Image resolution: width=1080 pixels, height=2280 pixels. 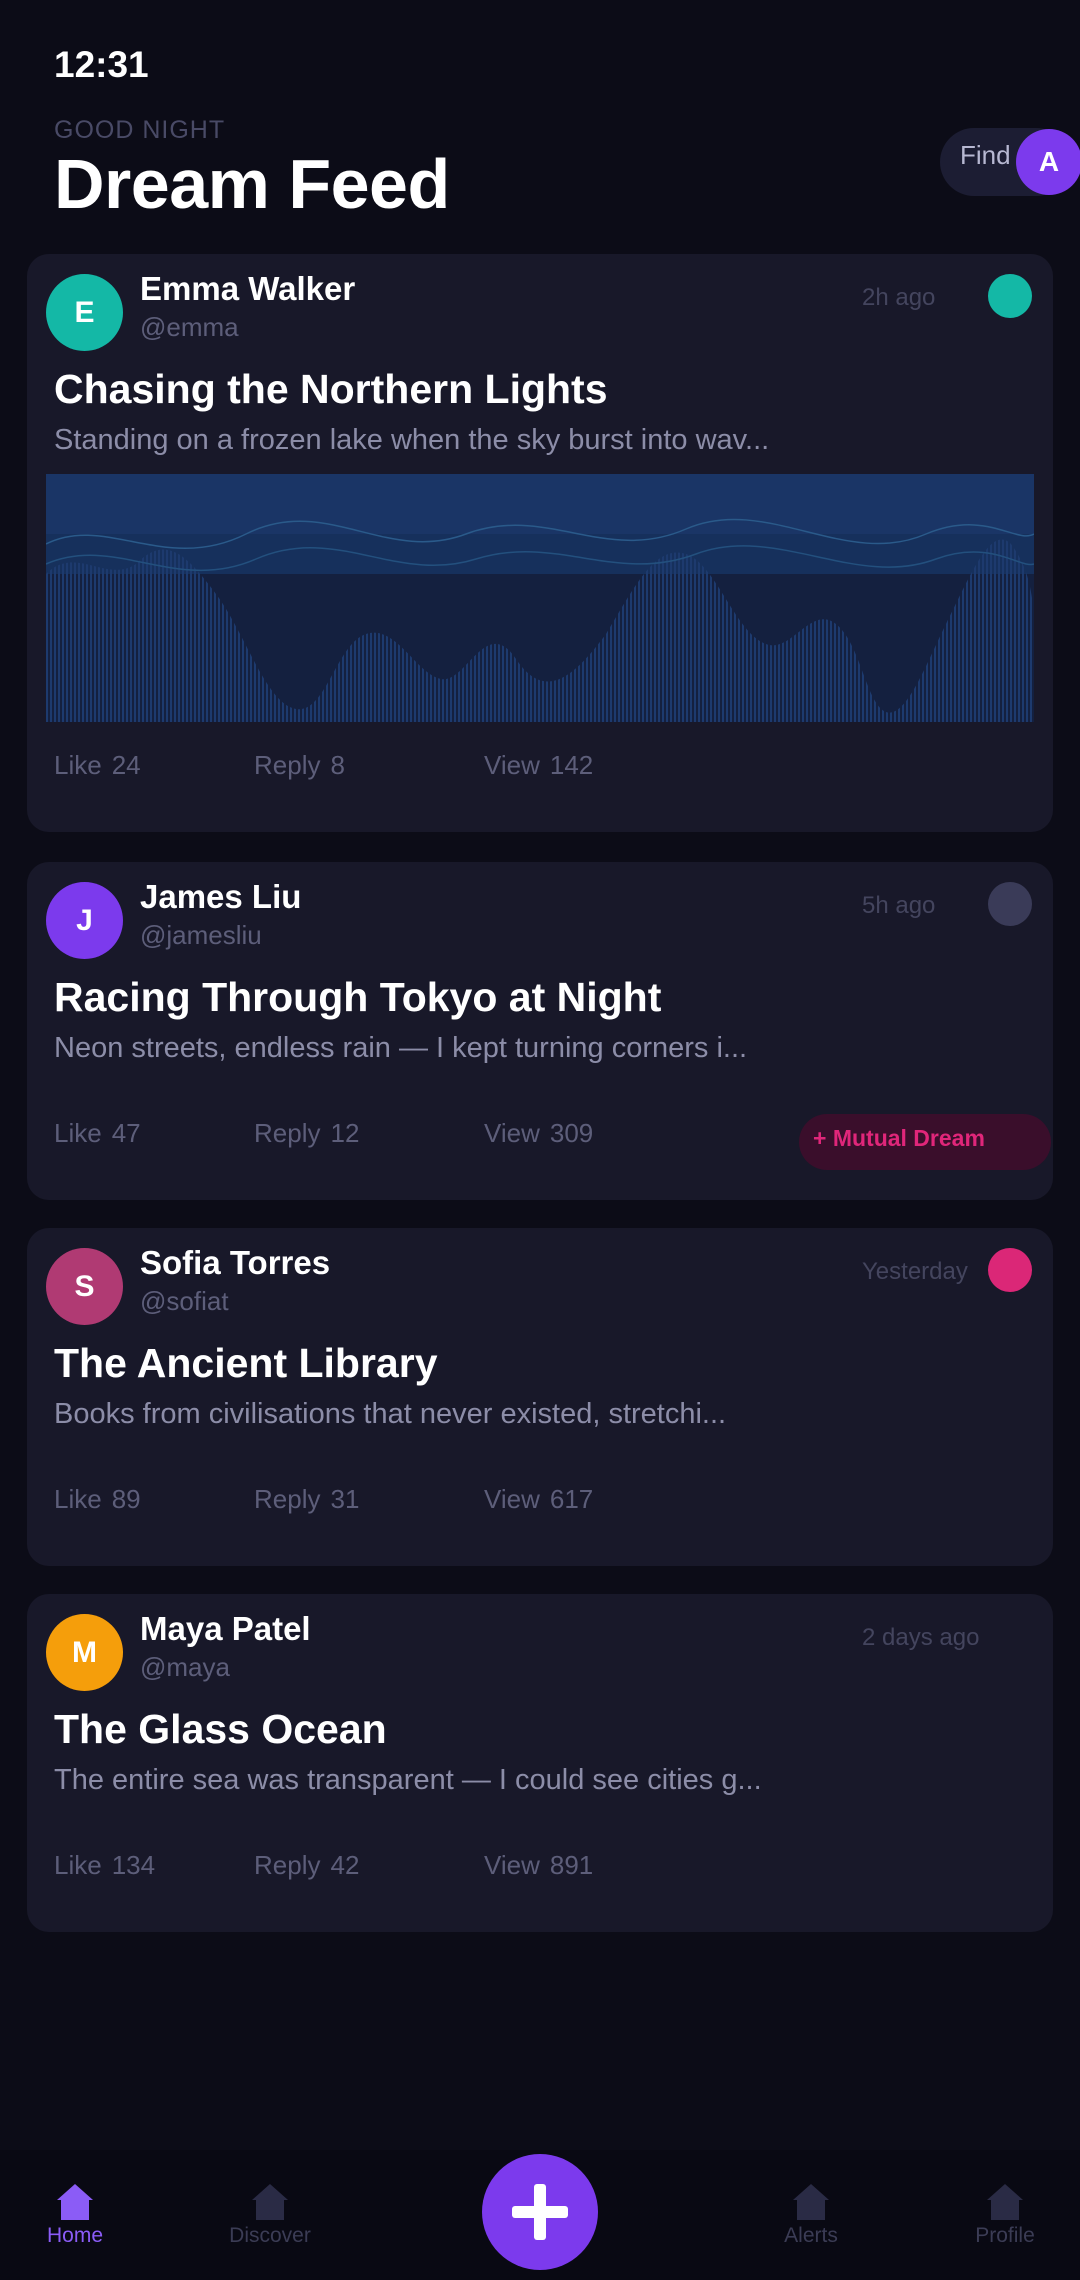 What do you see at coordinates (235, 1263) in the screenshot?
I see `author-name: Sofia Torres` at bounding box center [235, 1263].